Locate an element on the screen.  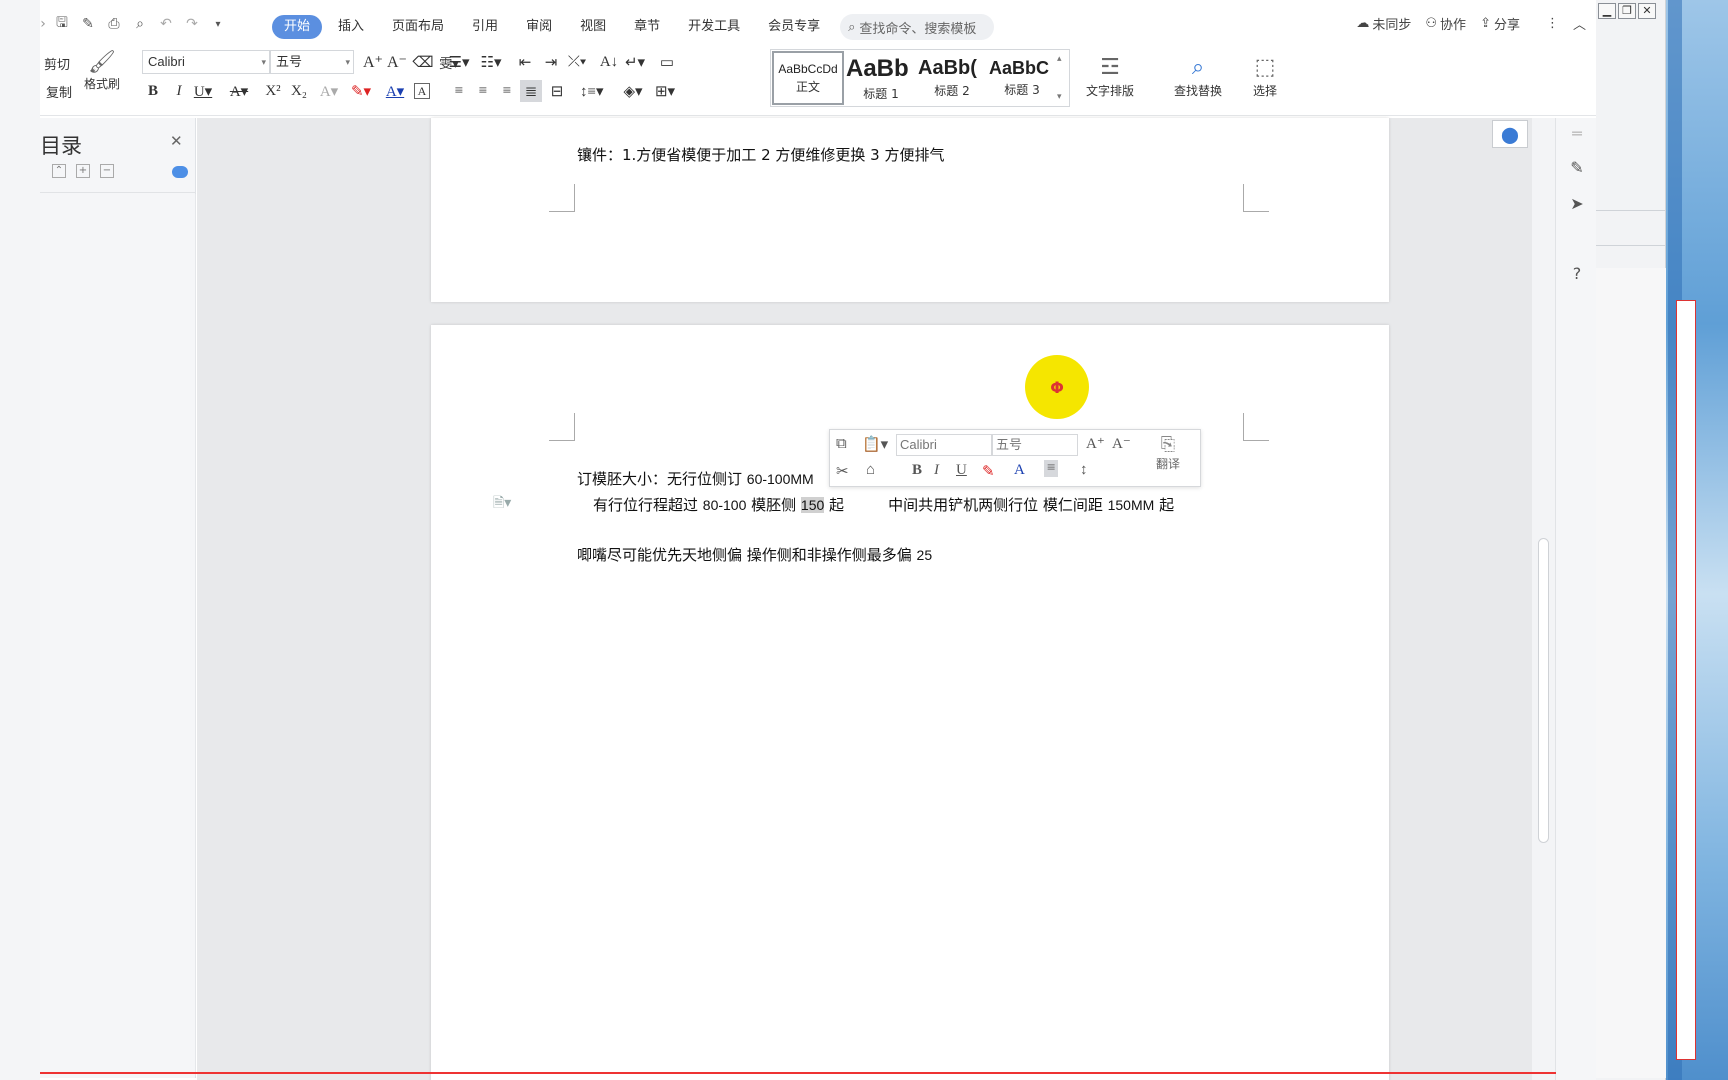
decrease-indent-icon: ⇤ is located at coordinates (525, 62).